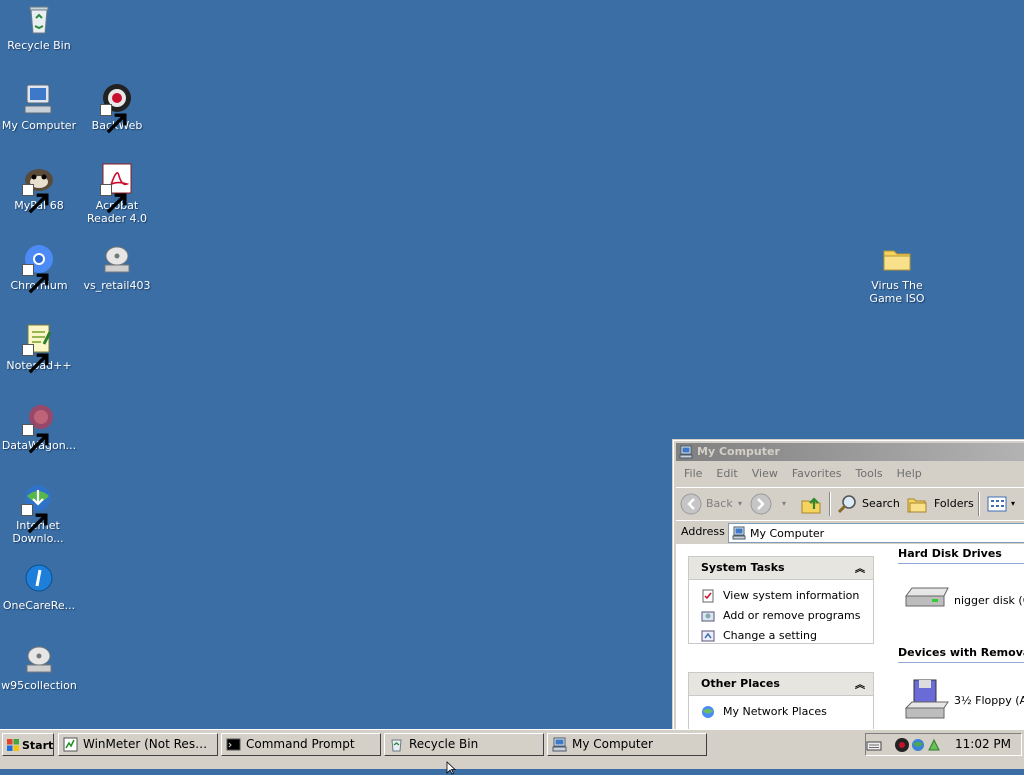 The width and height of the screenshot is (1024, 775). What do you see at coordinates (927, 597) in the screenshot?
I see `hard-drive-icon` at bounding box center [927, 597].